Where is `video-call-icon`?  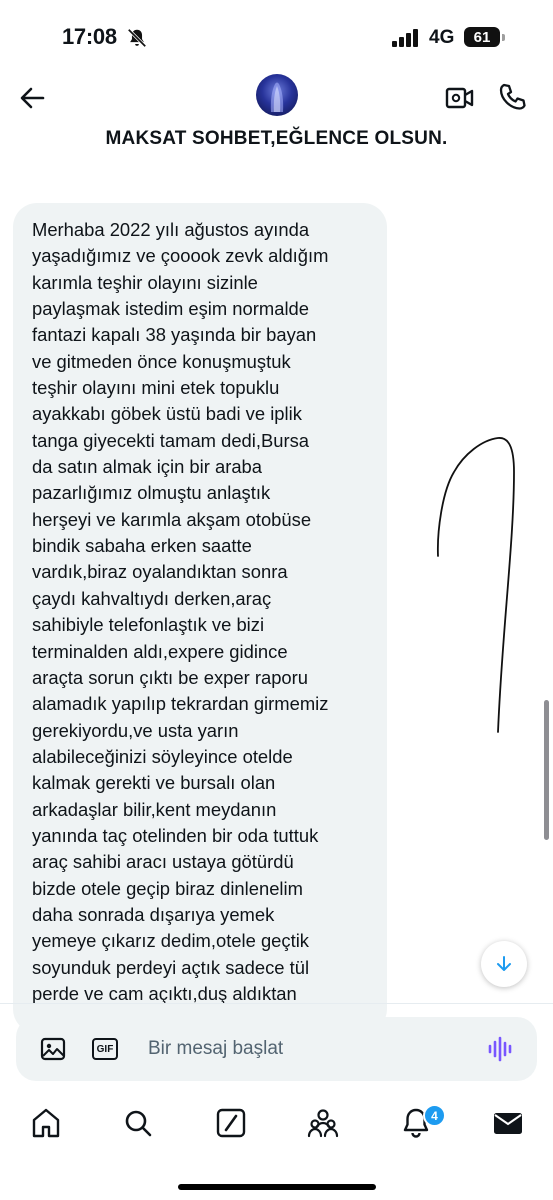 video-call-icon is located at coordinates (460, 98).